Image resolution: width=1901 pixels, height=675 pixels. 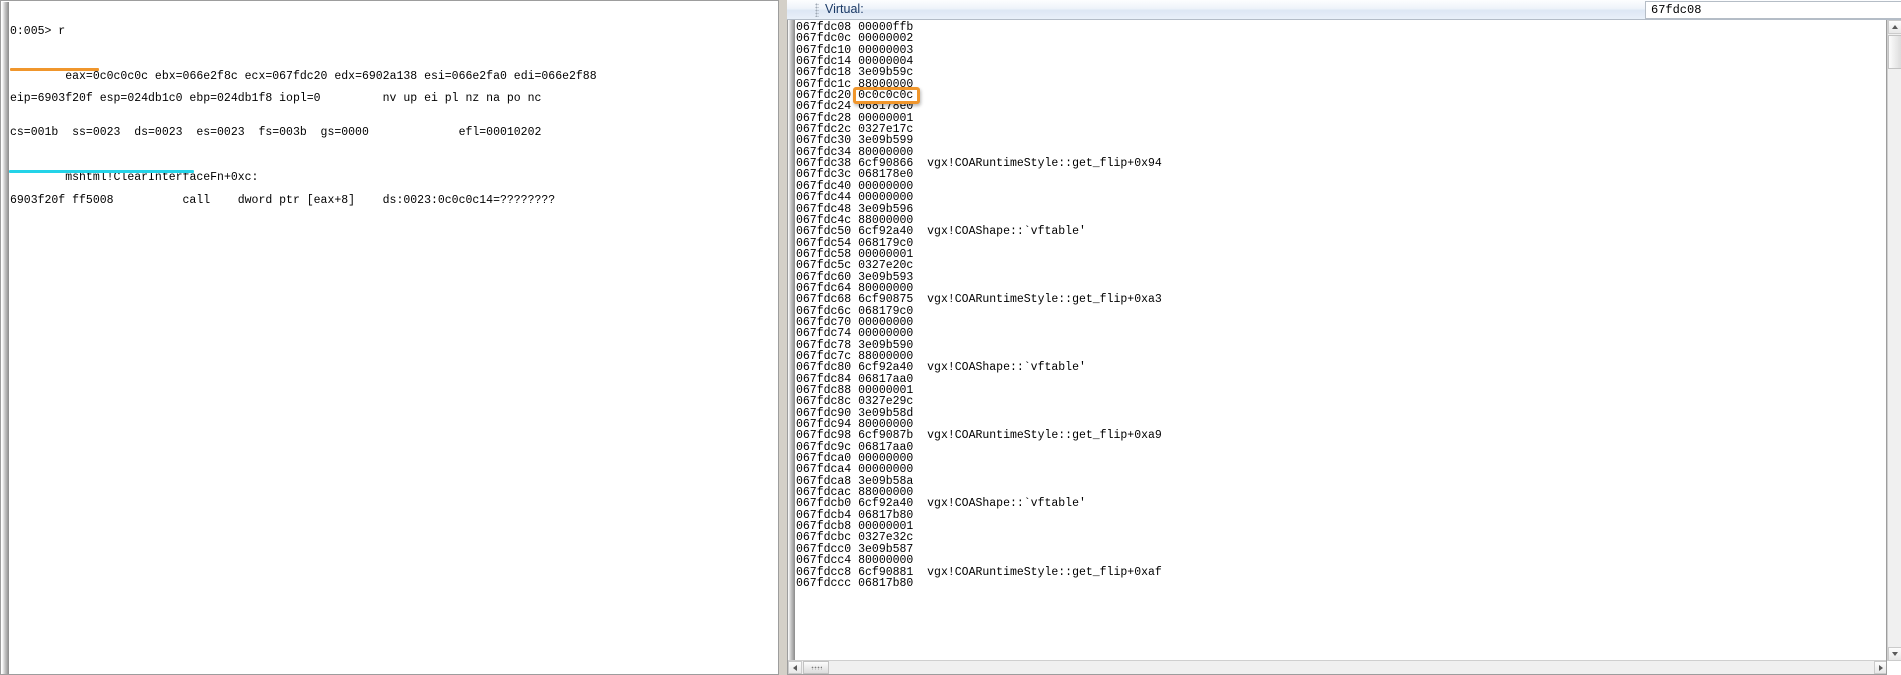 What do you see at coordinates (1340, 447) in the screenshot?
I see `memory-row: 067fdc9c 06817aa0` at bounding box center [1340, 447].